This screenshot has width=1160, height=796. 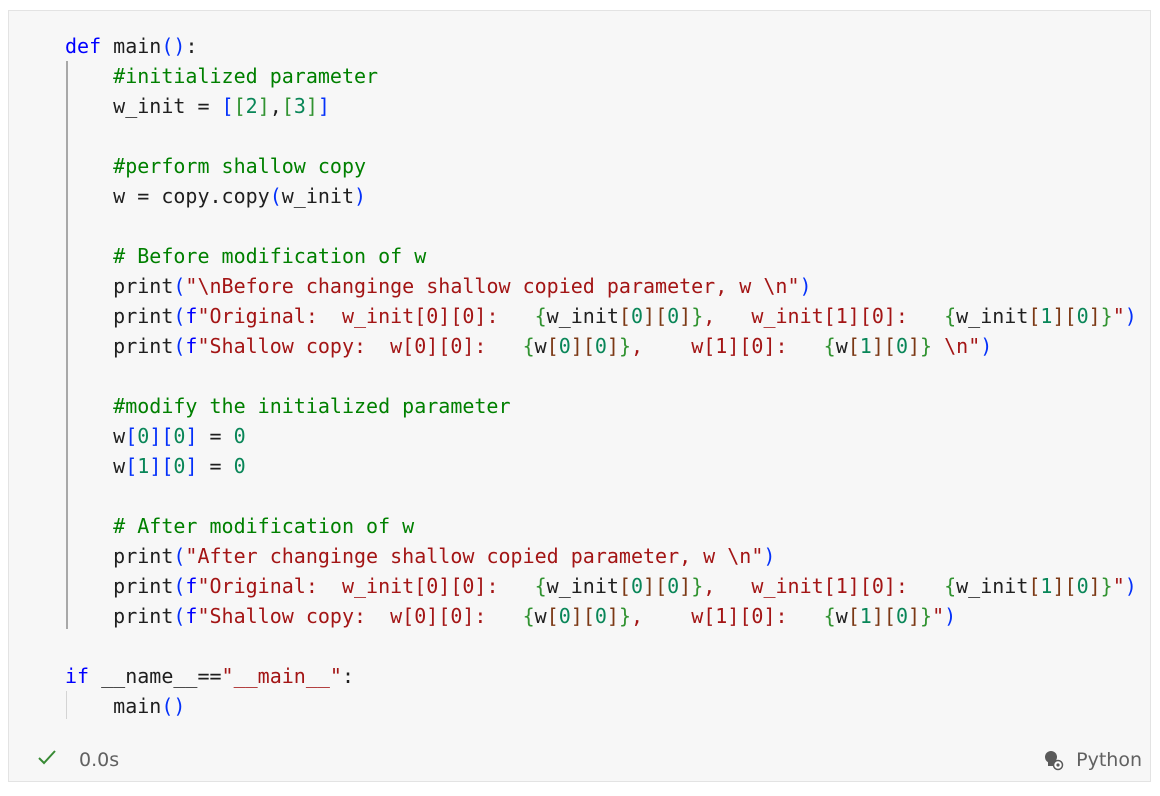 What do you see at coordinates (137, 46) in the screenshot?
I see `code-token: main` at bounding box center [137, 46].